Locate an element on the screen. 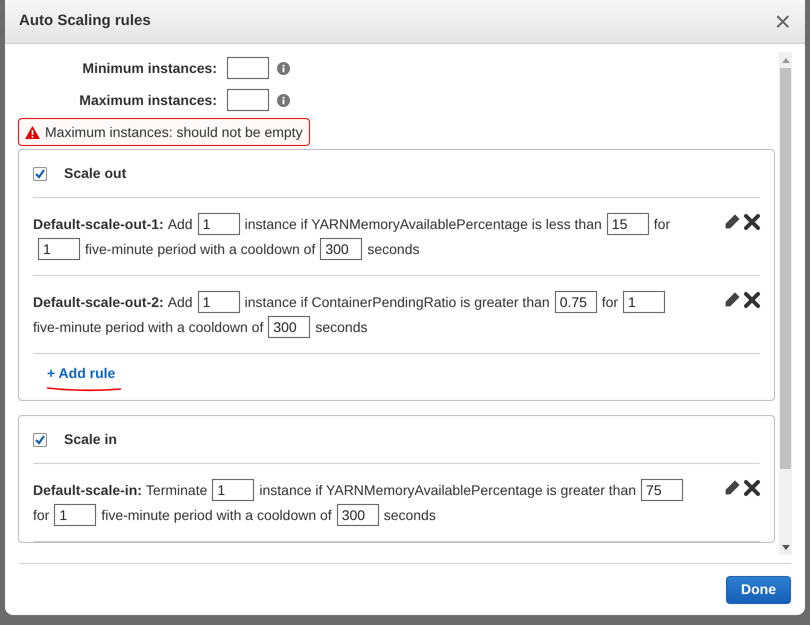  rule-name: Default-scale-out-2: is located at coordinates (98, 302).